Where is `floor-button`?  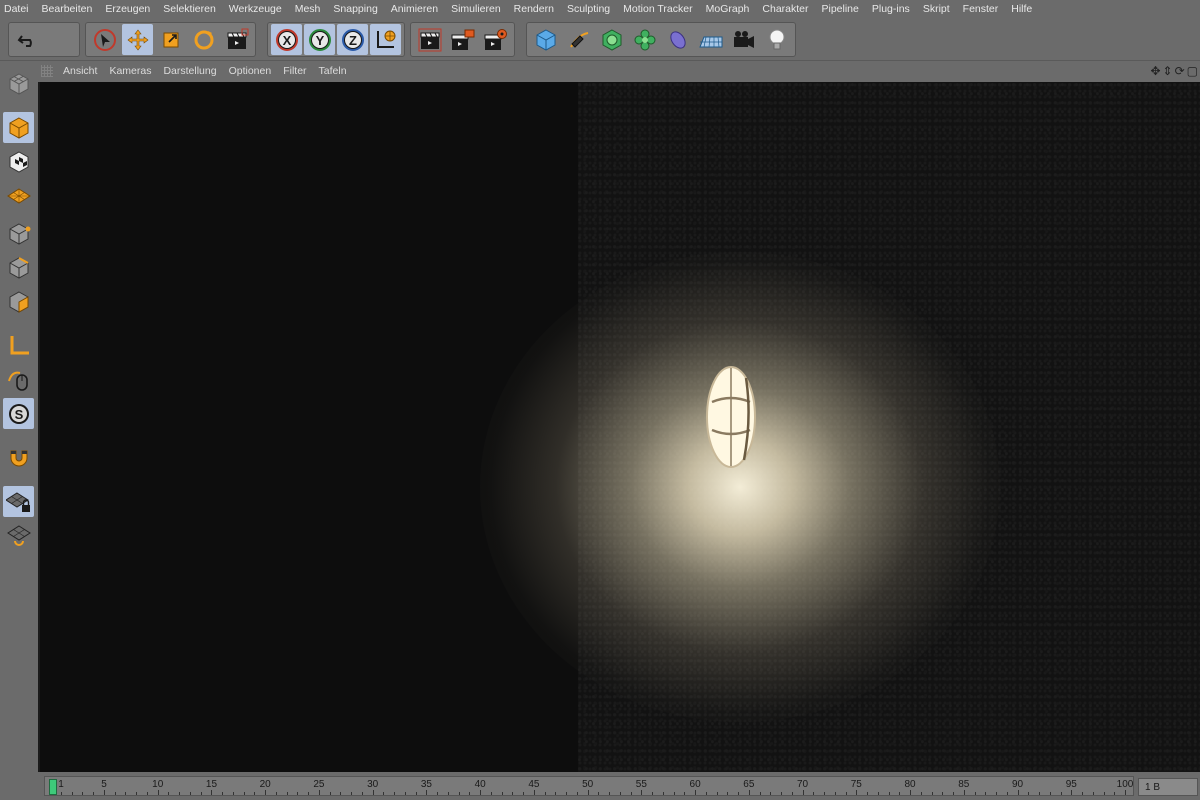 floor-button is located at coordinates (710, 39).